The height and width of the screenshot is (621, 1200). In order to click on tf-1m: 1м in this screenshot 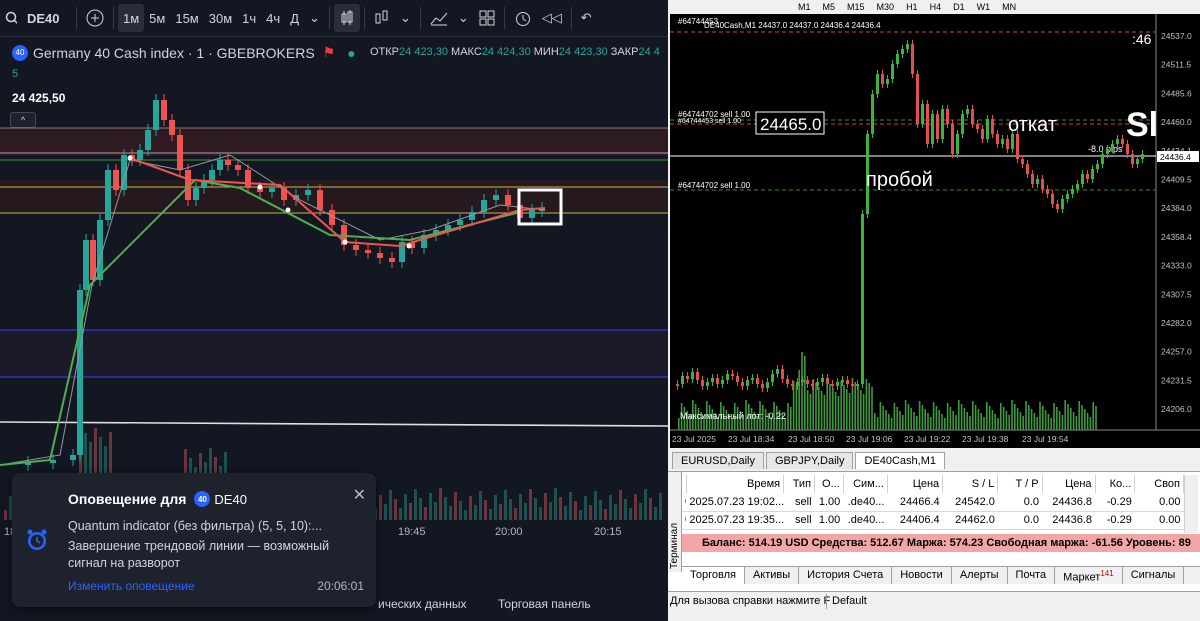, I will do `click(131, 18)`.